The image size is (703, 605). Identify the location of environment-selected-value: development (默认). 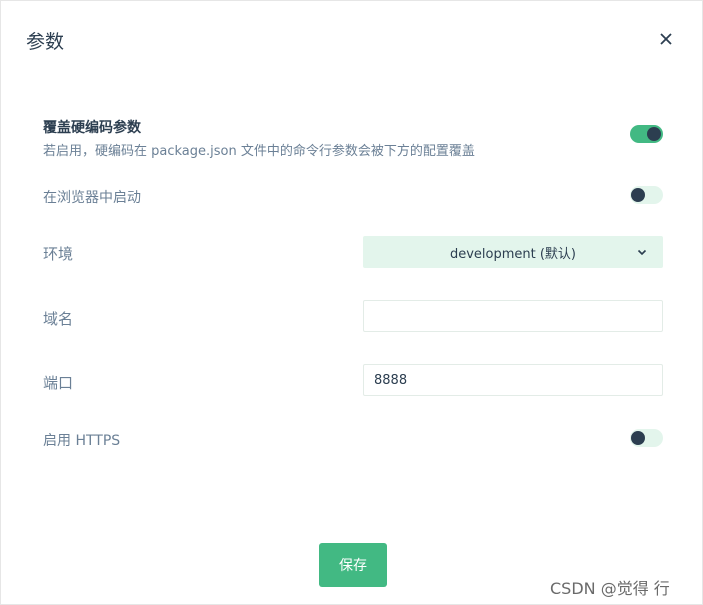
(513, 254).